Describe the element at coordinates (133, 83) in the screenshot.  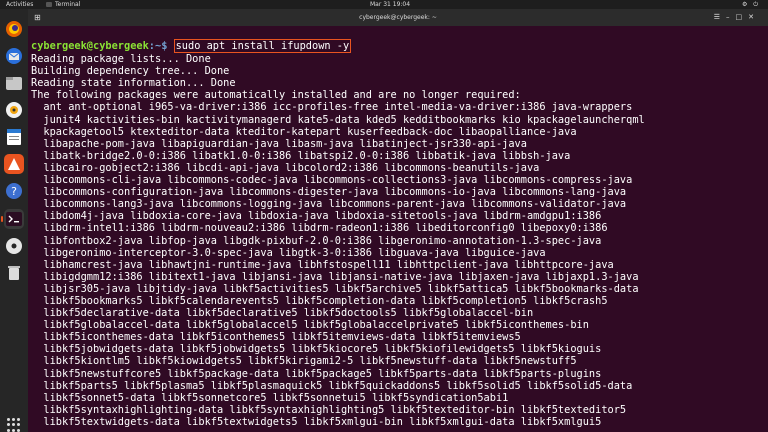
I see `output-line: Reading state information... Done` at that location.